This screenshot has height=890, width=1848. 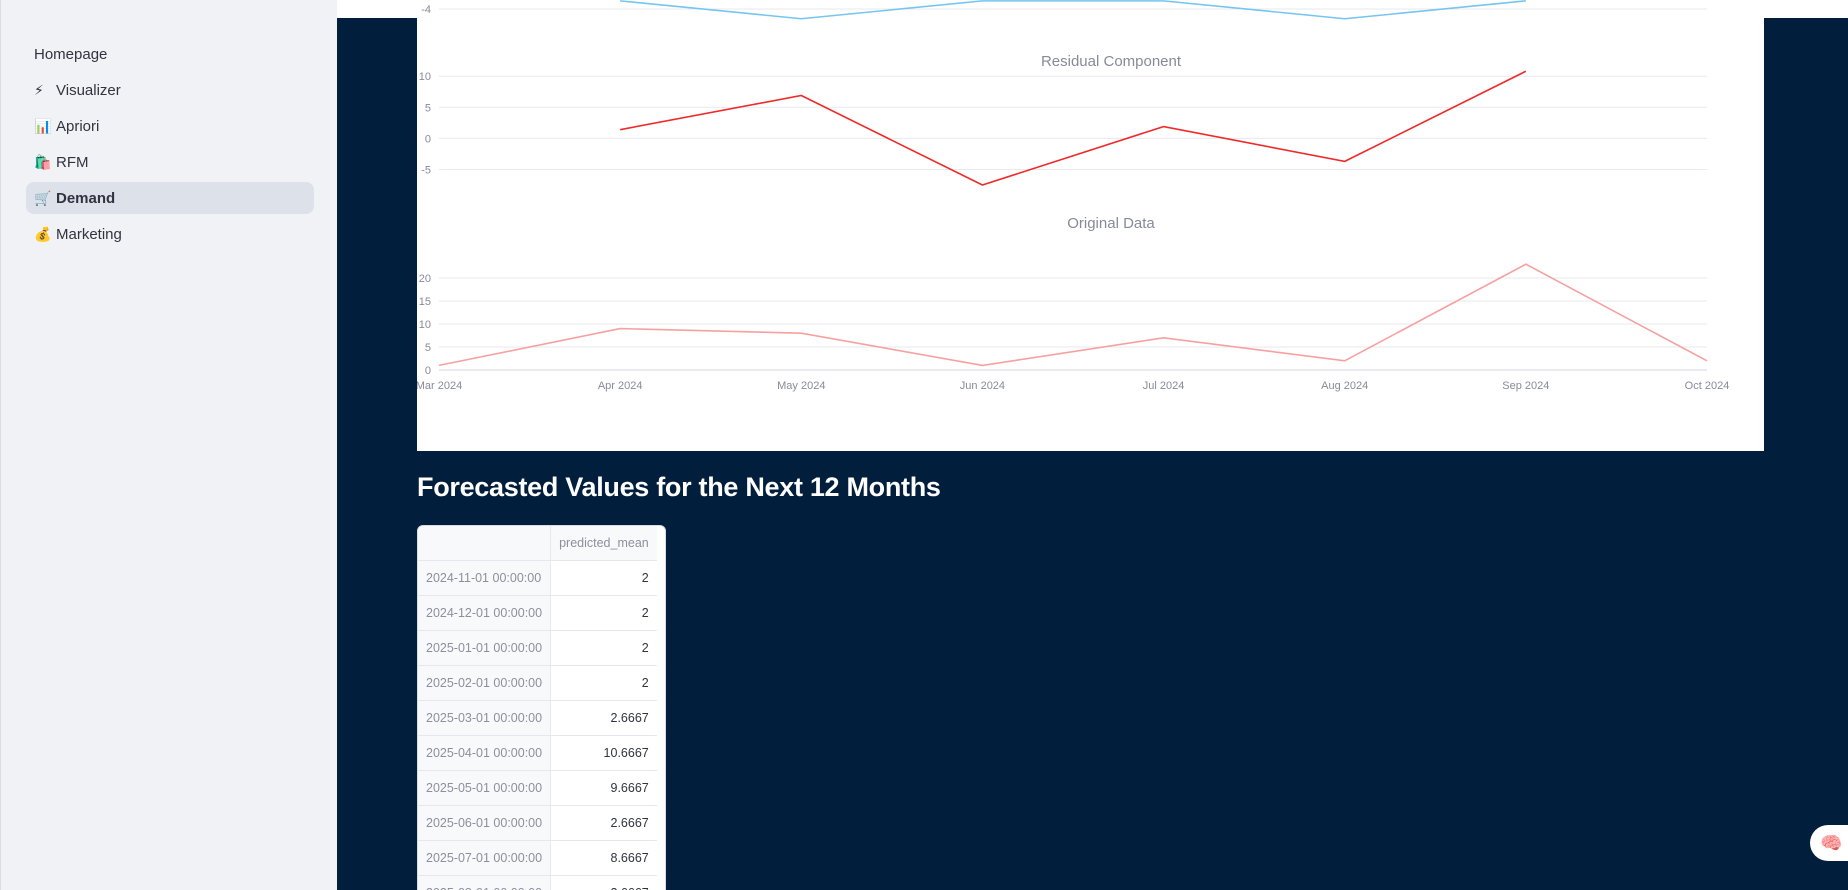 I want to click on row-index-date: 2024-12-01 00:00:00, so click(x=485, y=613).